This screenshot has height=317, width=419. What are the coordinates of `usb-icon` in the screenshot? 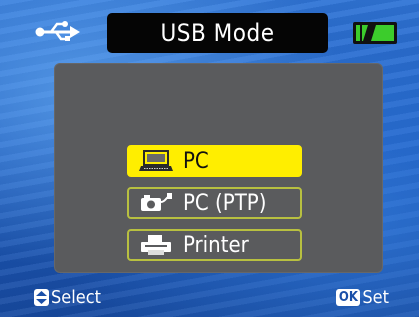 It's located at (57, 31).